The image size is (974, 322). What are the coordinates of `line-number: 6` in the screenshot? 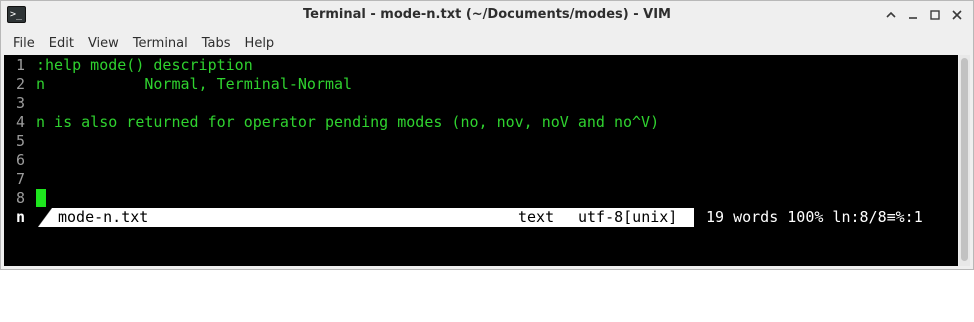 It's located at (21, 160).